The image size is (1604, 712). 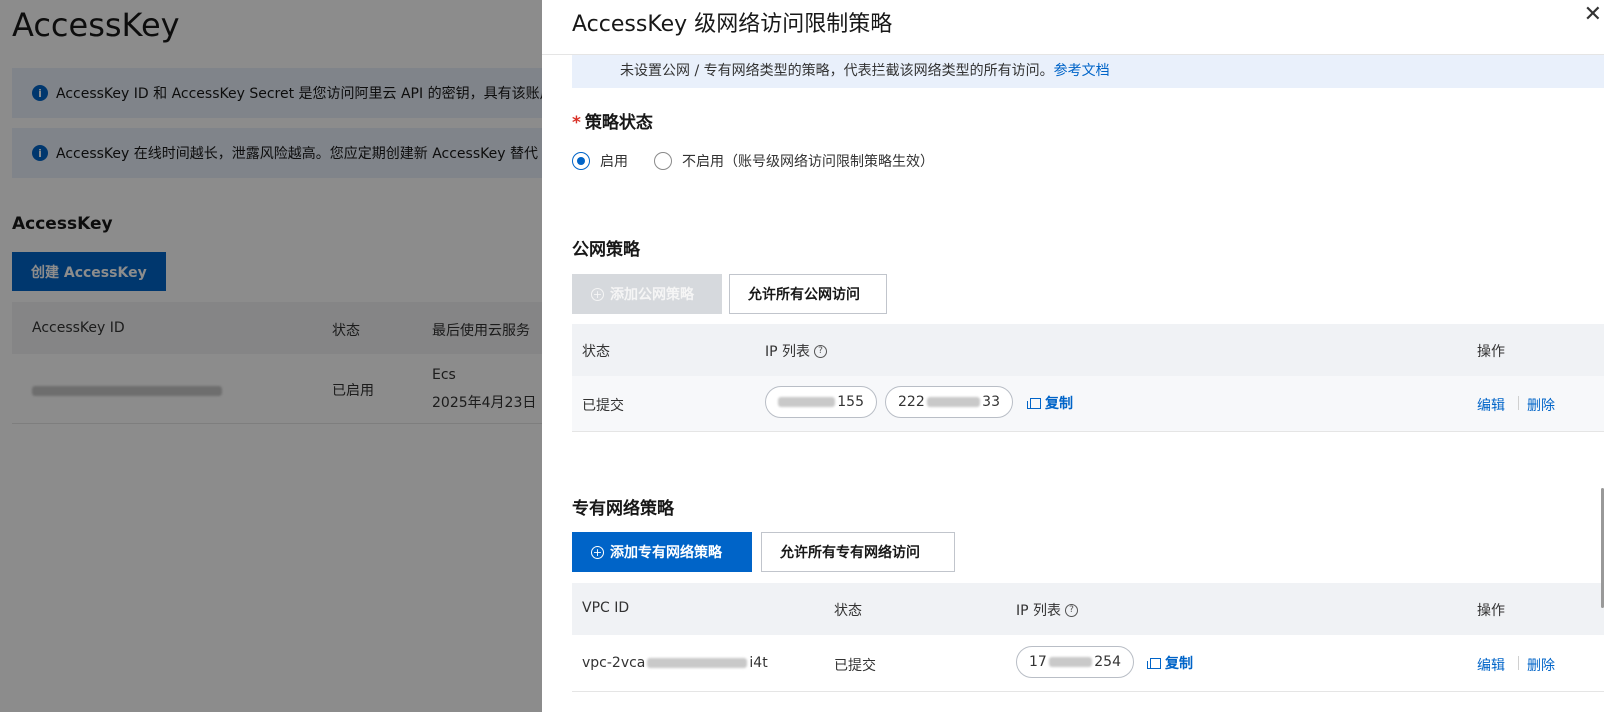 I want to click on add-vpc-policy-button: + 添加专有网络策略, so click(x=662, y=552).